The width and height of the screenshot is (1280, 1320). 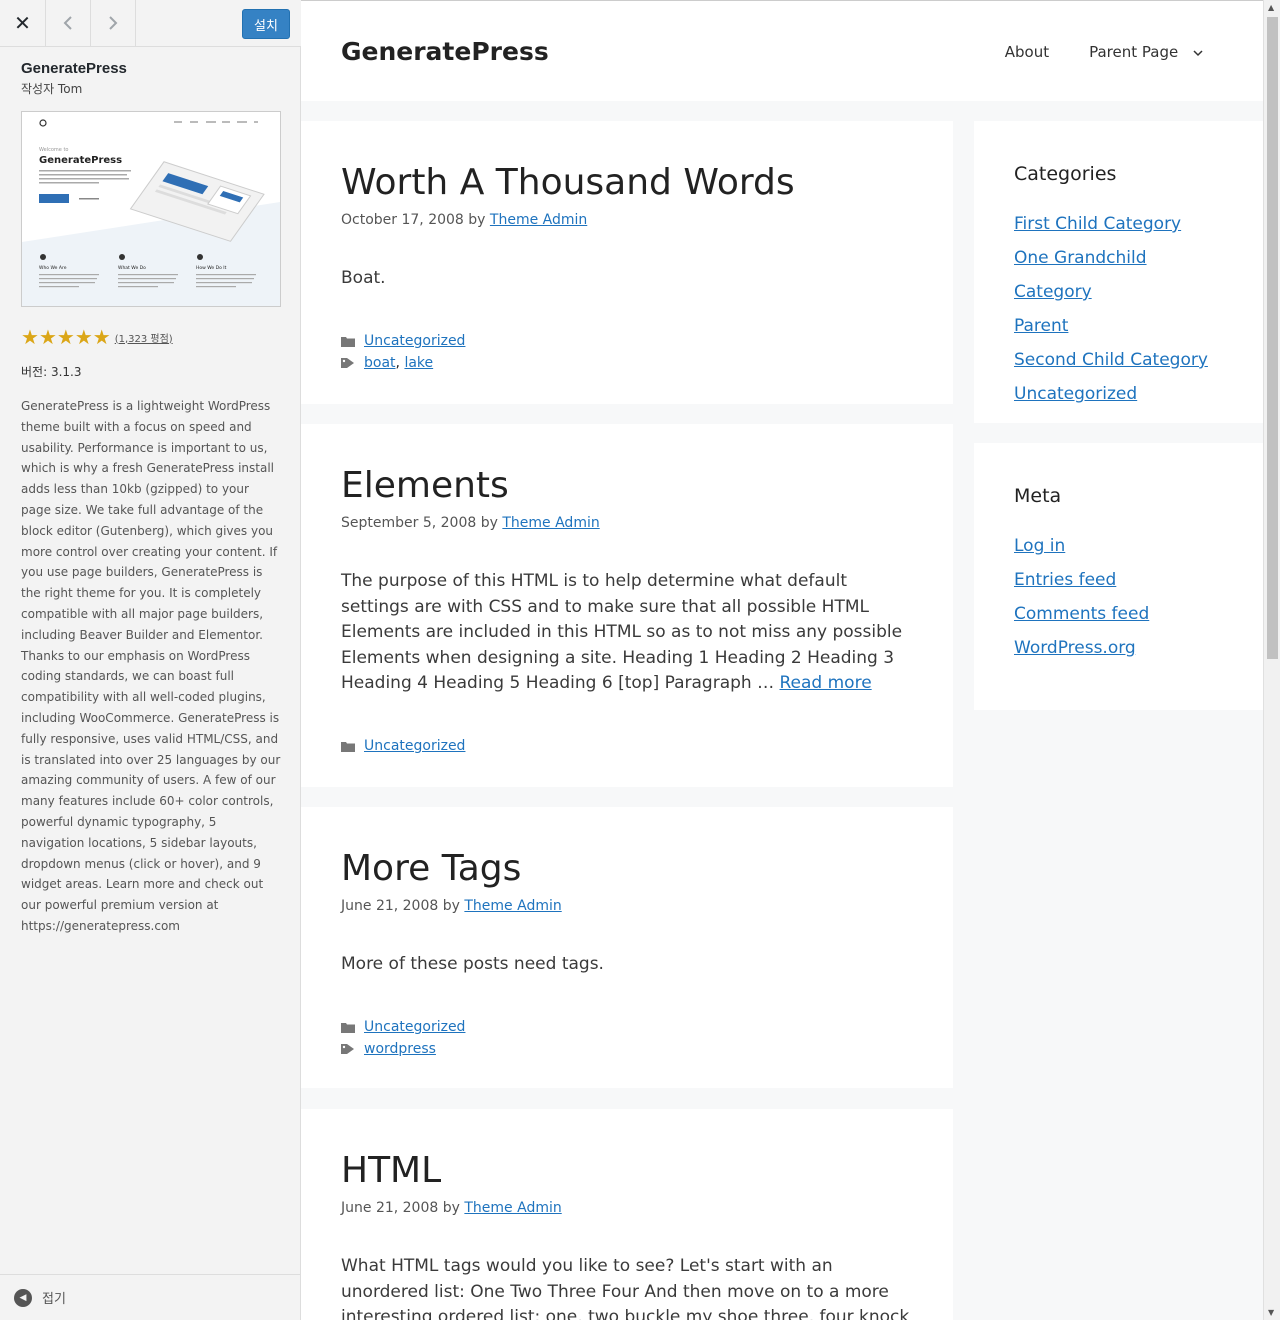 What do you see at coordinates (23, 1297) in the screenshot?
I see `collapse-arrow-icon: ◀` at bounding box center [23, 1297].